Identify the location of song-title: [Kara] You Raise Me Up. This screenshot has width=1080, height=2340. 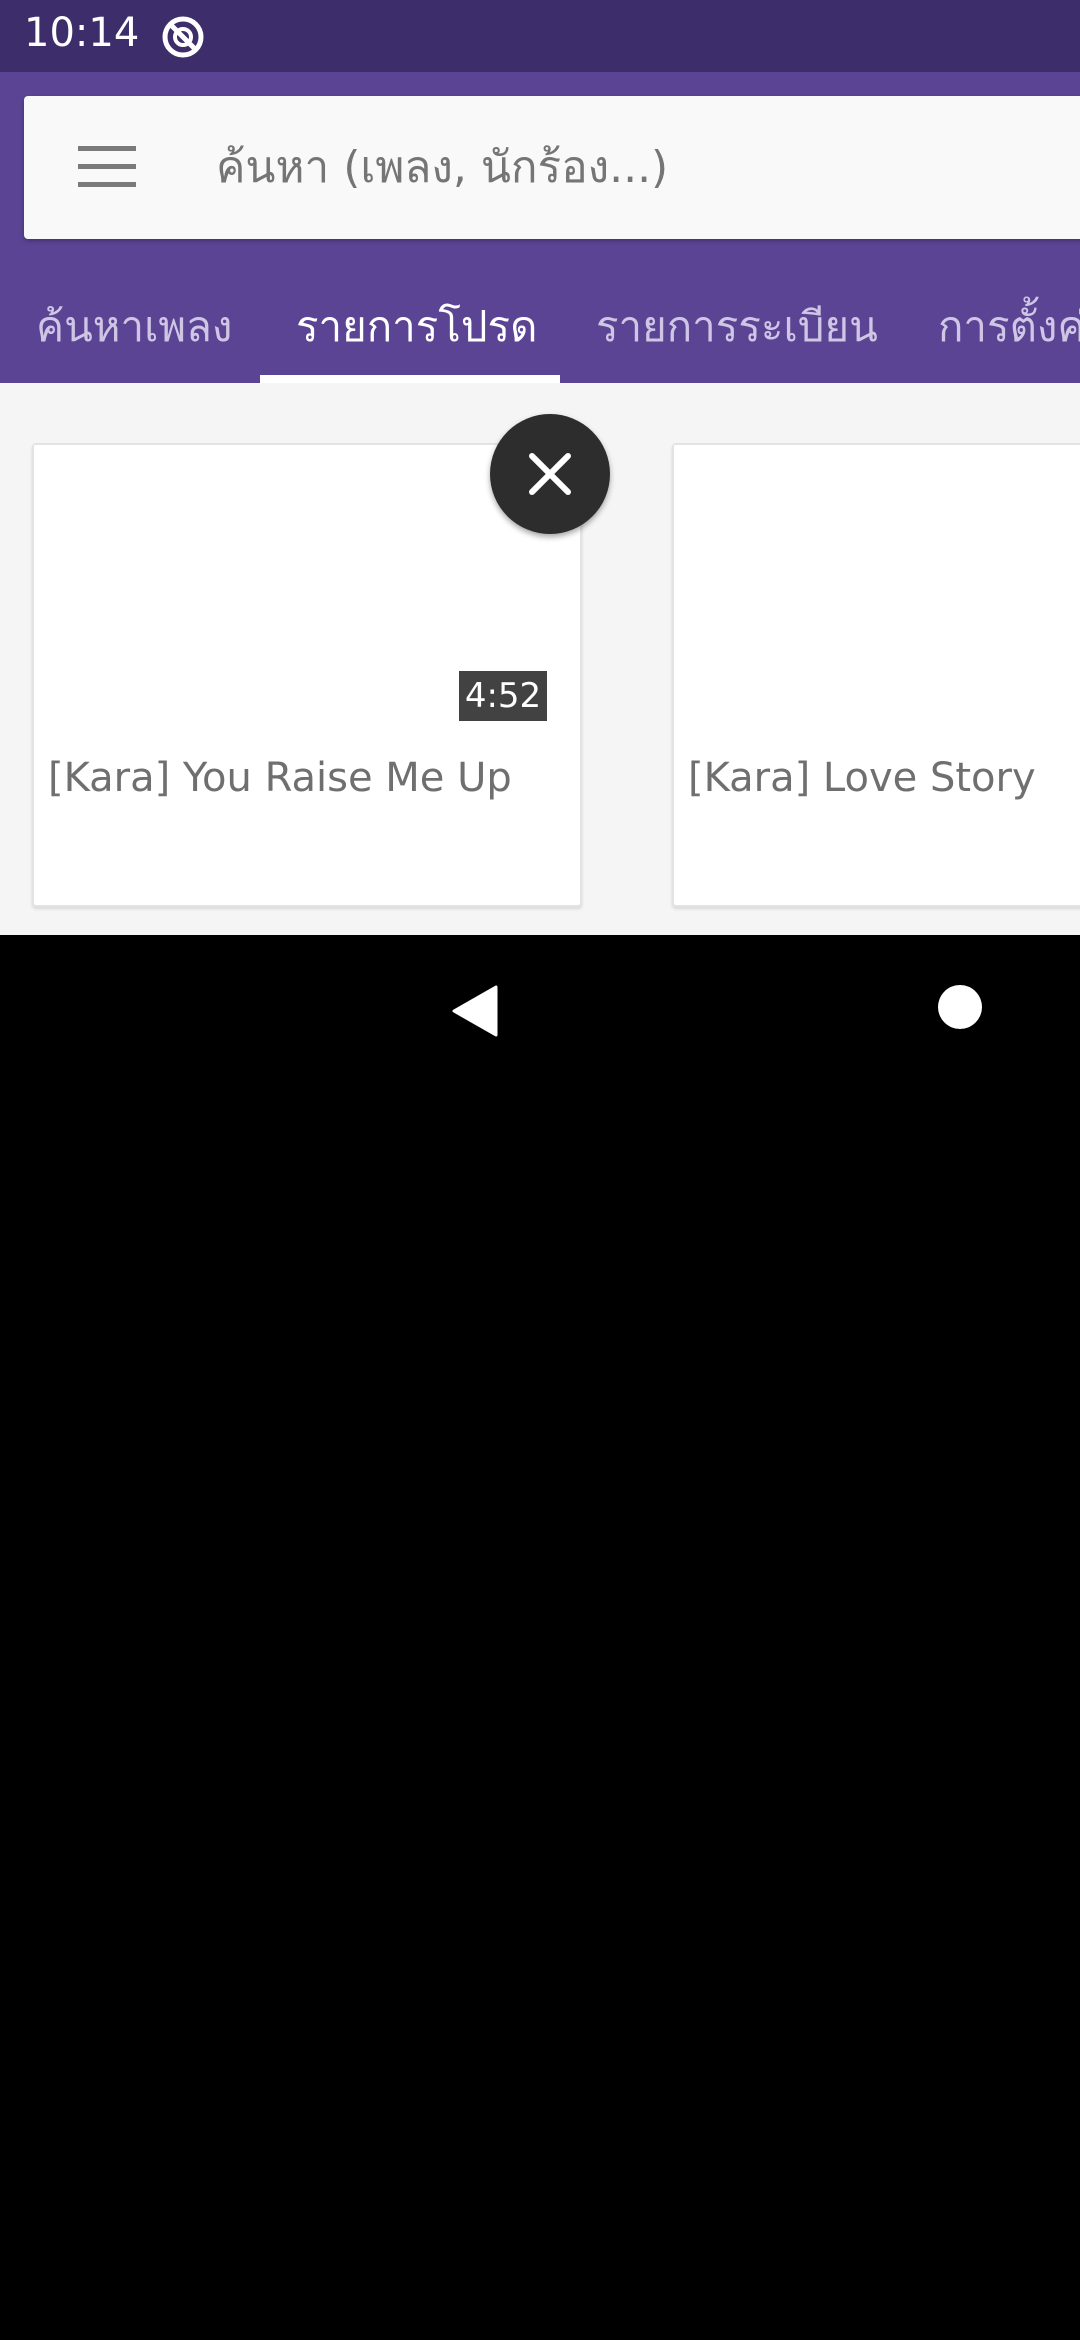
(280, 778).